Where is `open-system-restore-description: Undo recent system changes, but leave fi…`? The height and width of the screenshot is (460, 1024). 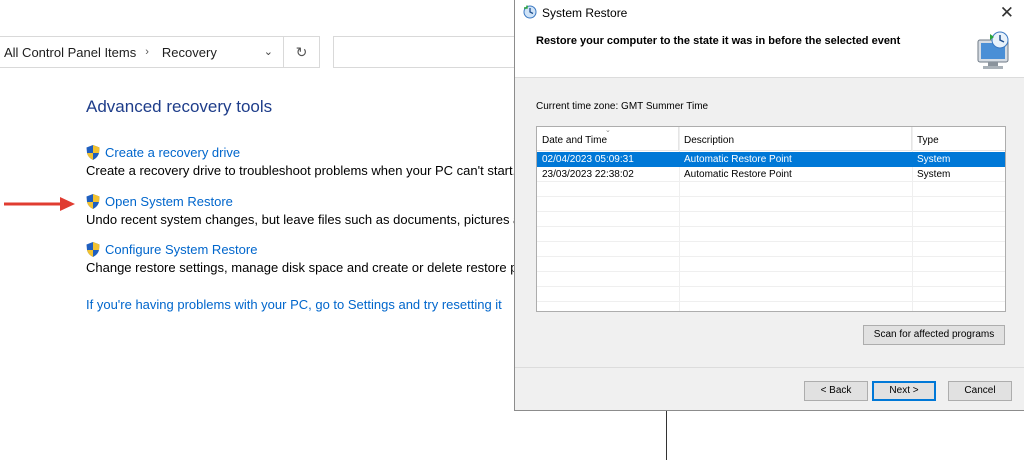
open-system-restore-description: Undo recent system changes, but leave fi… is located at coordinates (310, 219).